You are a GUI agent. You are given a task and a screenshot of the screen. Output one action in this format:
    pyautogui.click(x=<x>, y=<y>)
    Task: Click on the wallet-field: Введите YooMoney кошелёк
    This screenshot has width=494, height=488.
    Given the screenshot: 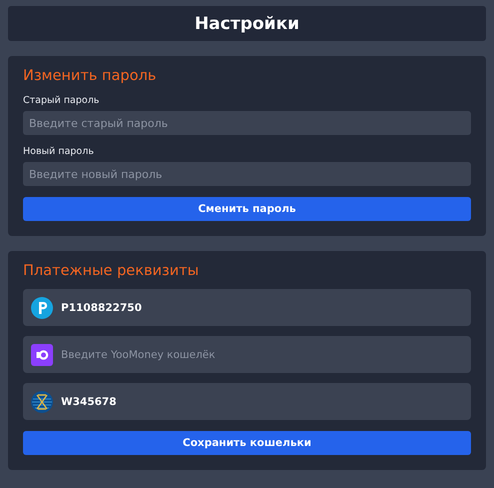 What is the action you would take?
    pyautogui.click(x=247, y=354)
    